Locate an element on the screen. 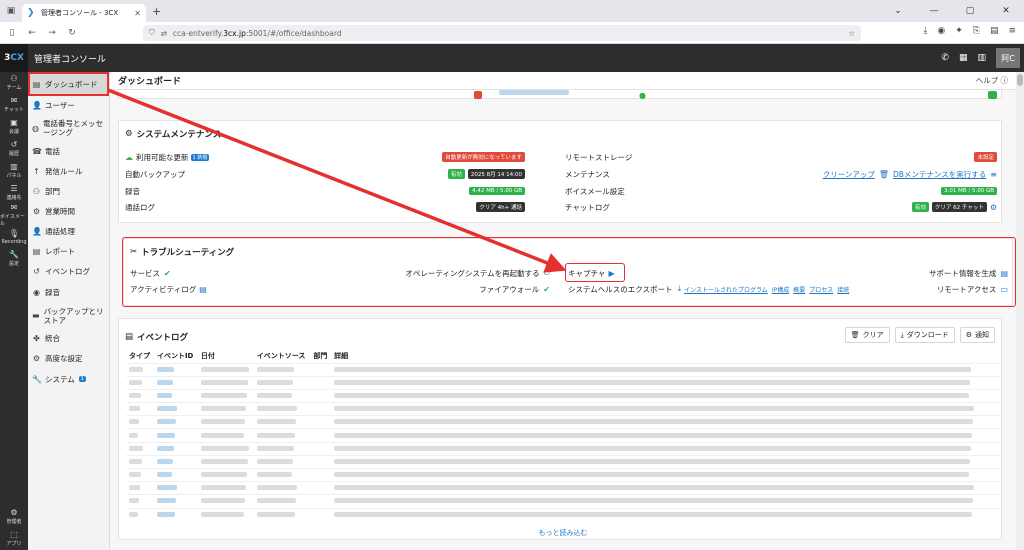 Image resolution: width=1024 pixels, height=550 pixels. close-window-button: ✕ is located at coordinates (1006, 11).